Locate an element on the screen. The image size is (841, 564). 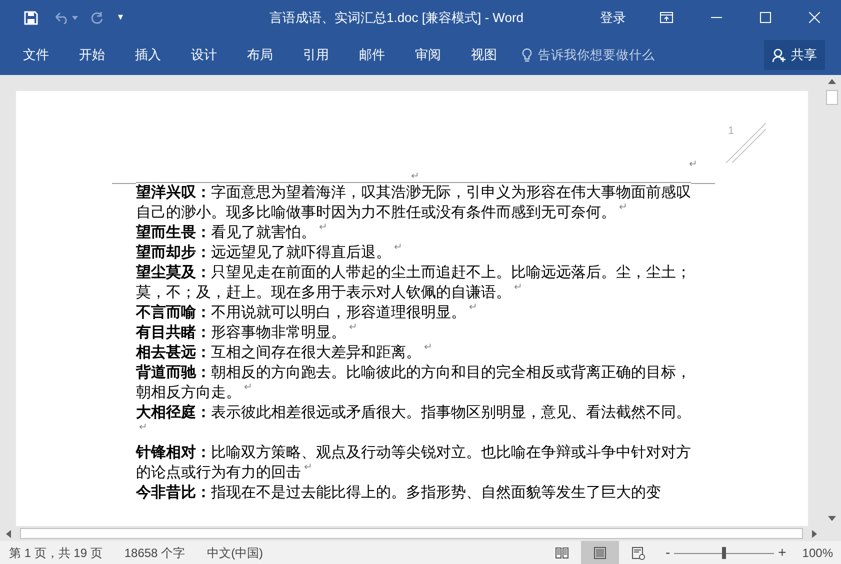
web-layout-icon is located at coordinates (638, 553).